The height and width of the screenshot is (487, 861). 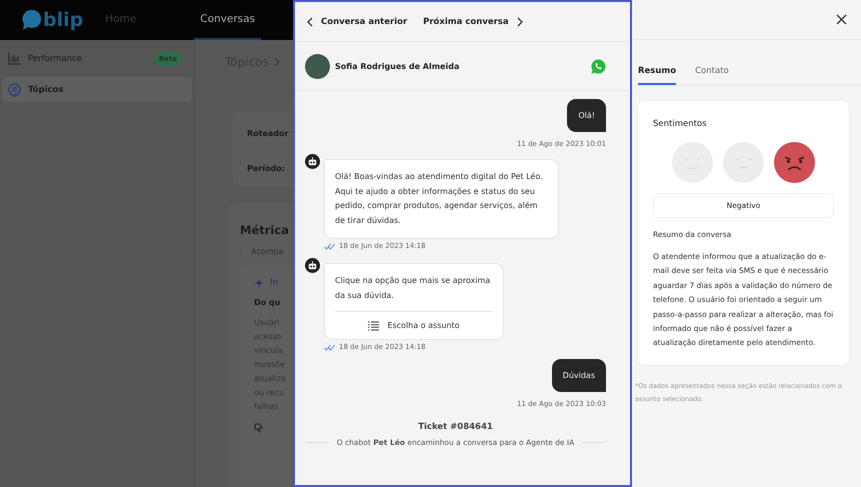 I want to click on speech-bubble-icon, so click(x=32, y=20).